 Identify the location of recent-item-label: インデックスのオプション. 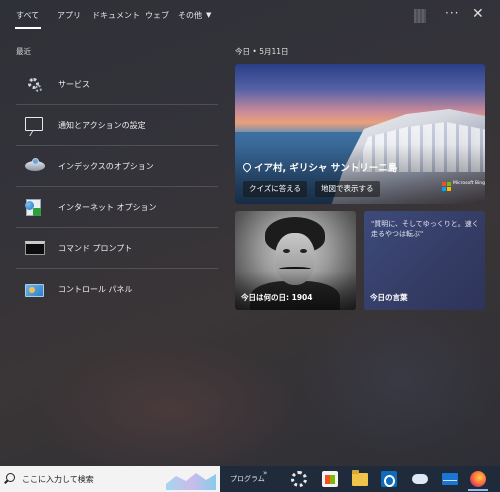
(106, 166).